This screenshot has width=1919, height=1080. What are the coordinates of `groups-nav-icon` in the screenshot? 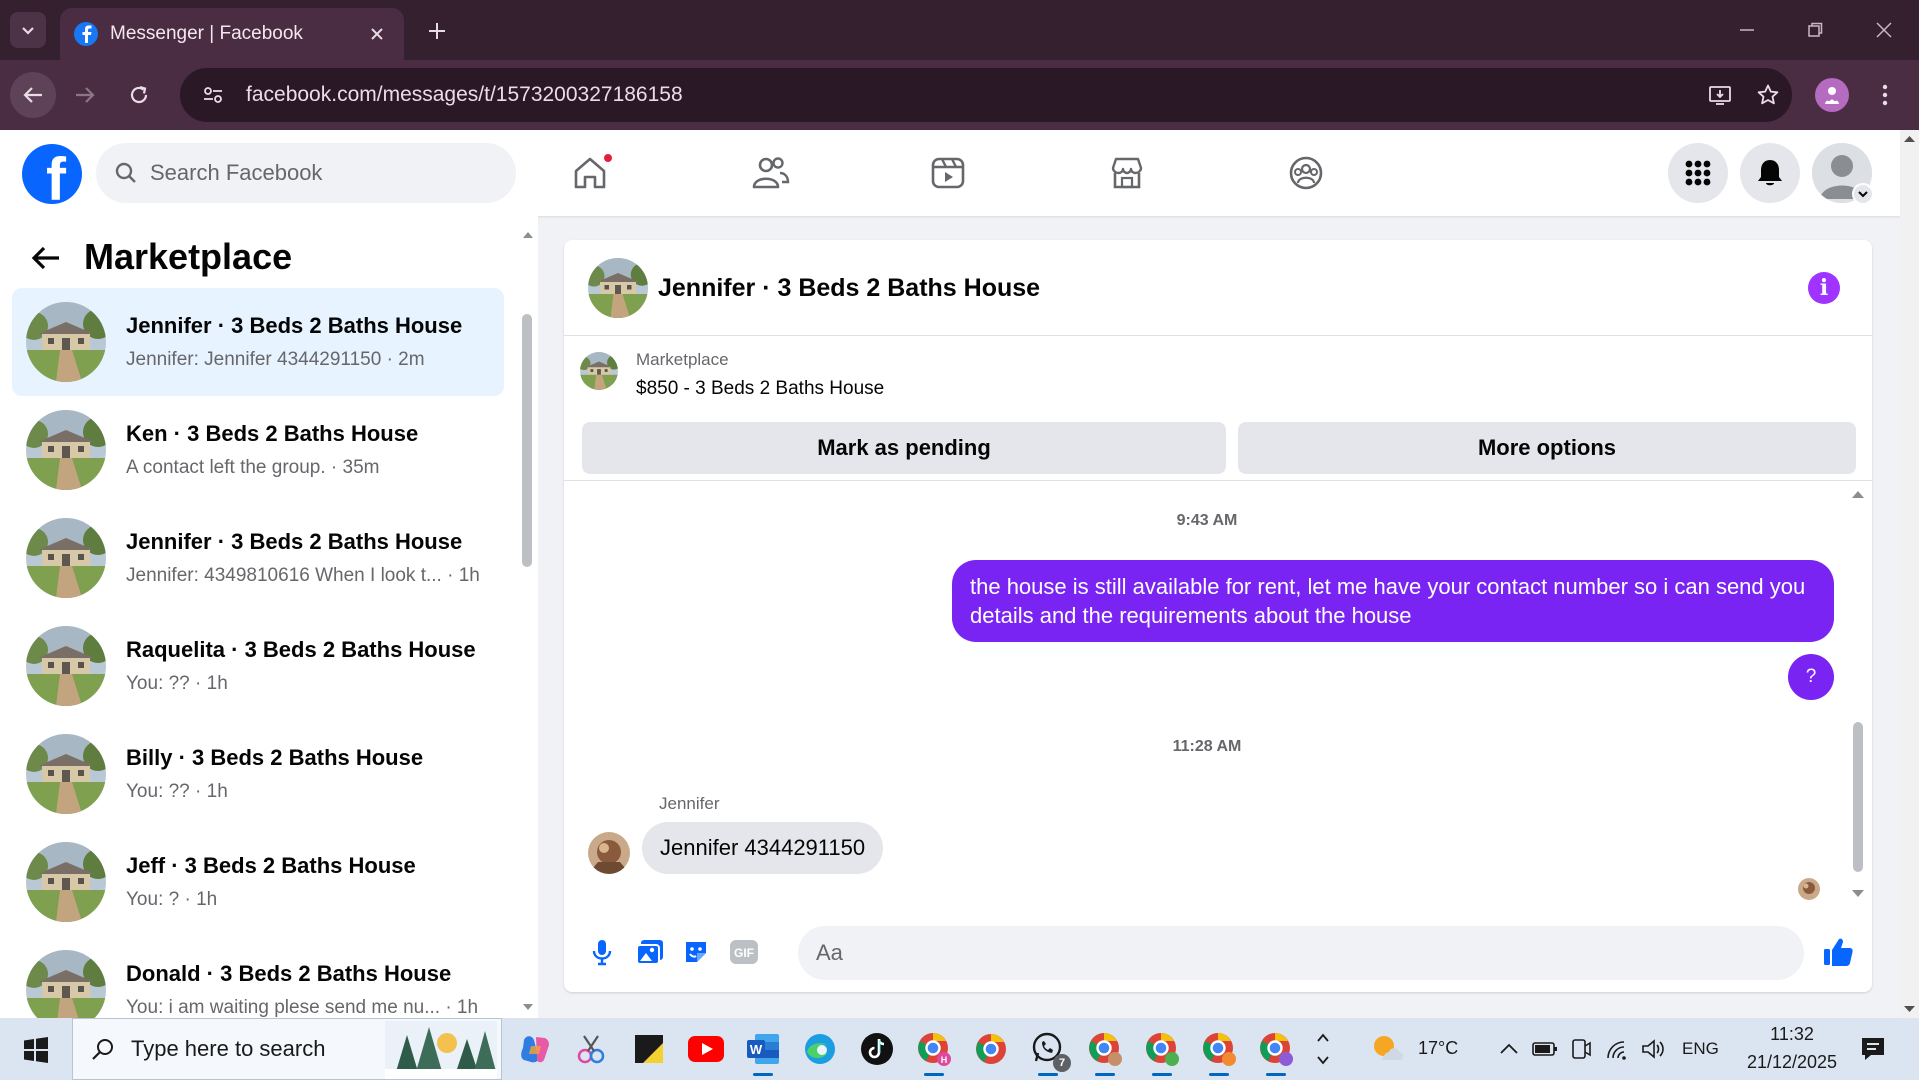 It's located at (1306, 173).